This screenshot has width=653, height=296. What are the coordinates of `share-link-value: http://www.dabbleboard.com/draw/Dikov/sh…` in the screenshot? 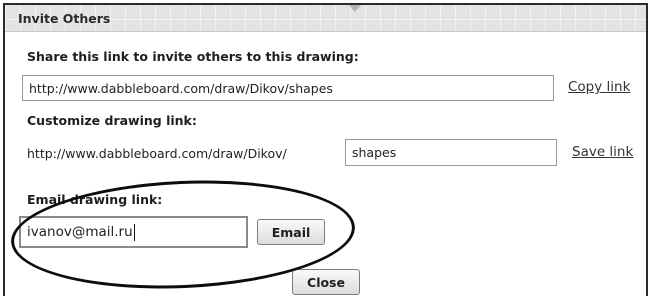 It's located at (181, 88).